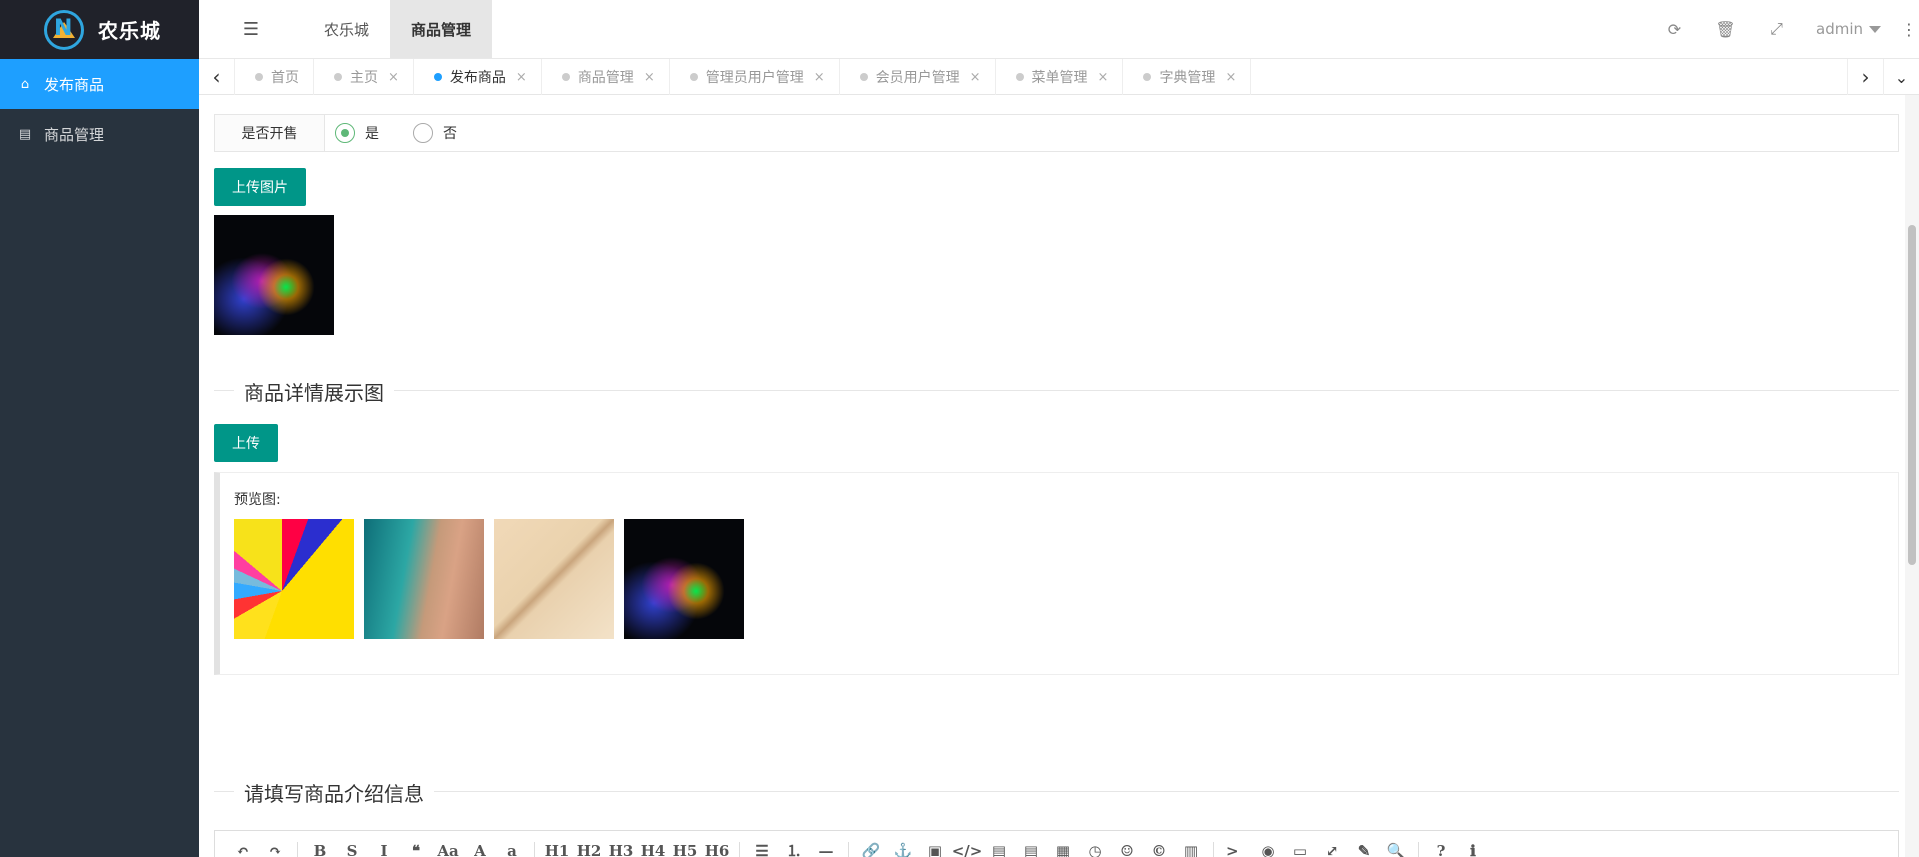 The image size is (1919, 857). Describe the element at coordinates (99, 134) in the screenshot. I see `sidebar-item-goods: ▤ 商品管理` at that location.